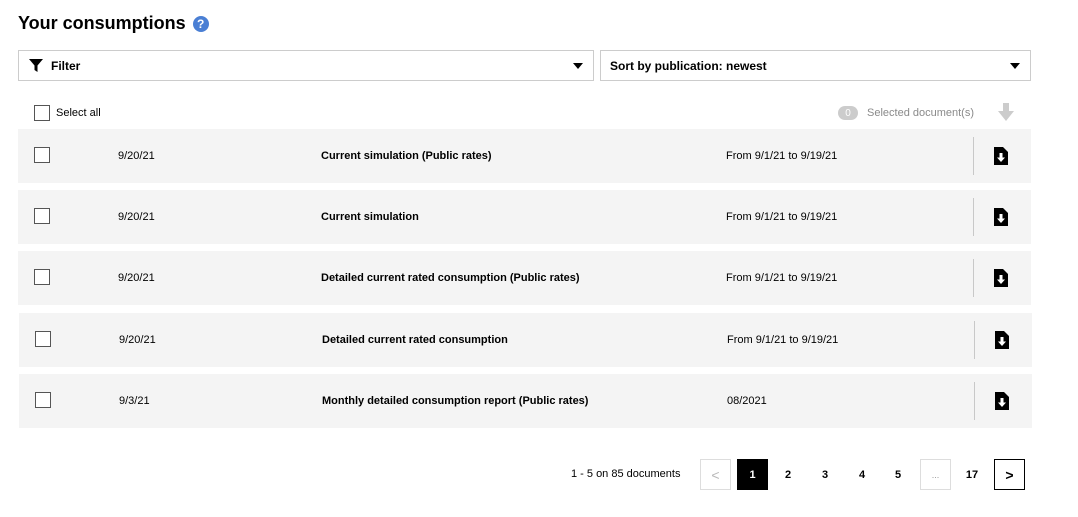 The height and width of the screenshot is (517, 1078). Describe the element at coordinates (415, 340) in the screenshot. I see `row-document-name: Detailed current rated consumption` at that location.